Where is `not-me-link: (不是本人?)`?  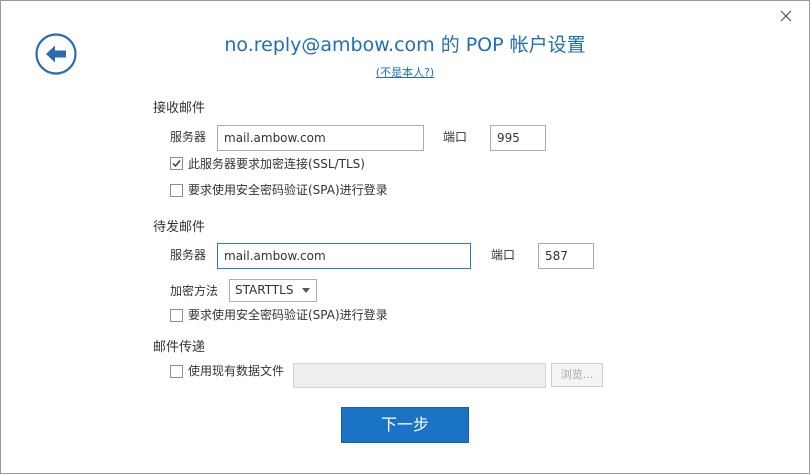
not-me-link: (不是本人?) is located at coordinates (405, 72).